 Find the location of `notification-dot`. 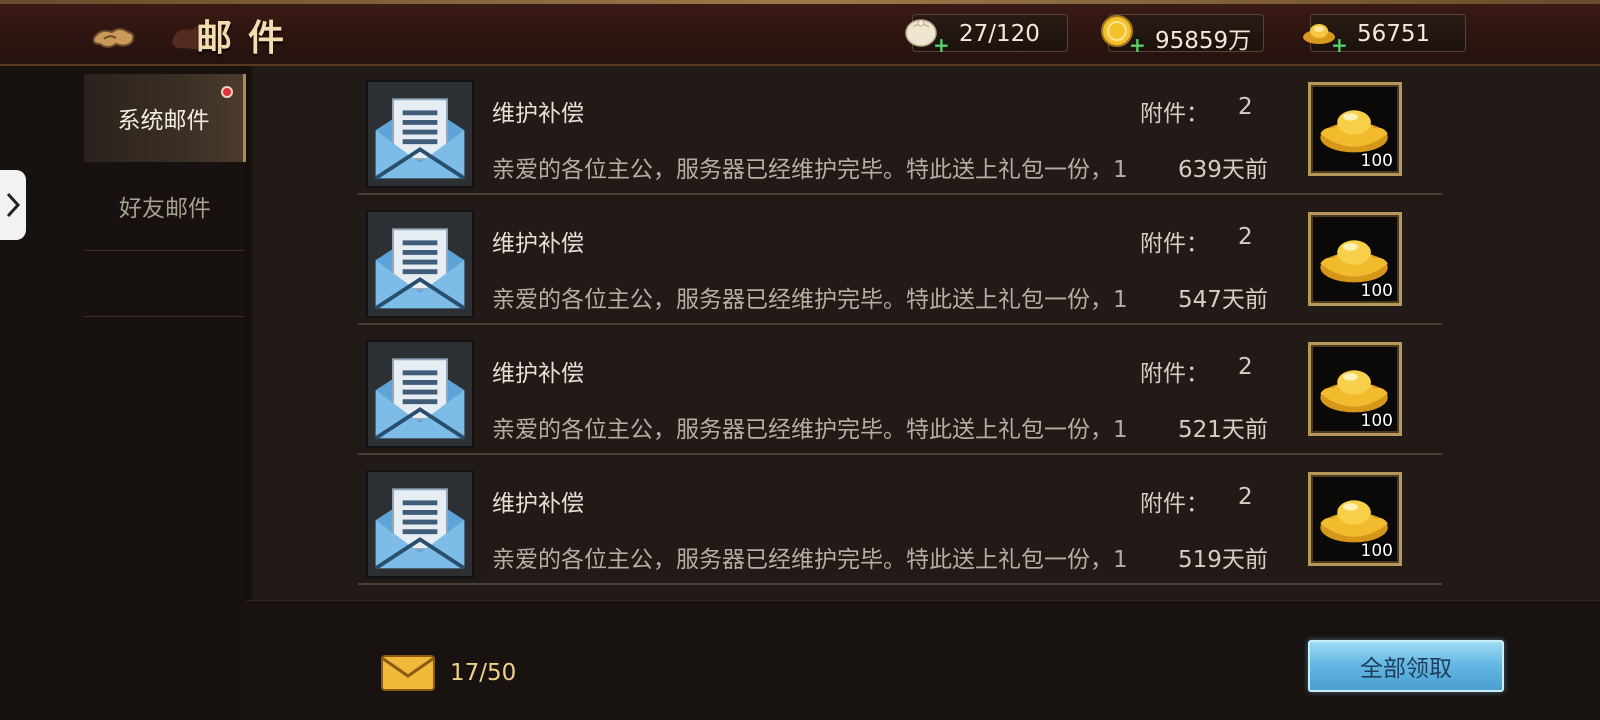

notification-dot is located at coordinates (227, 92).